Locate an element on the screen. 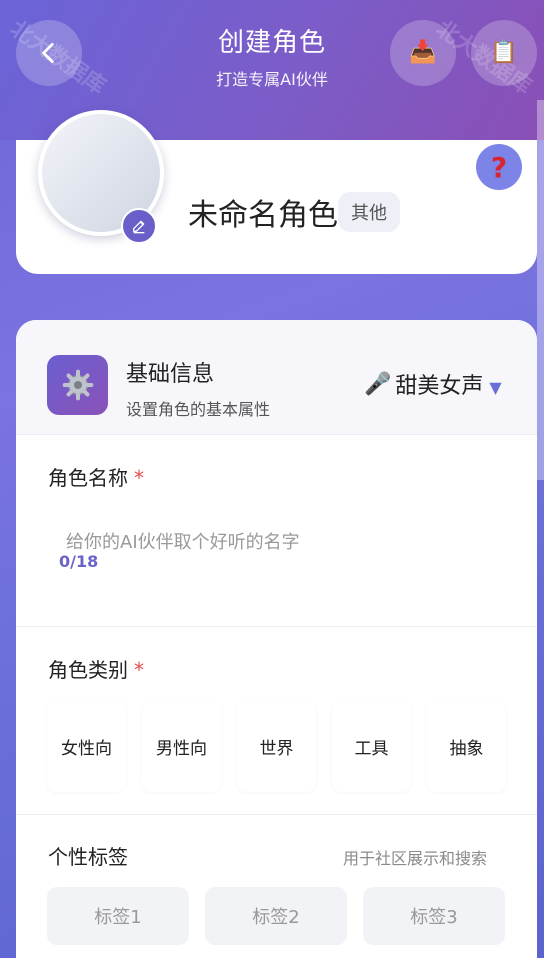 The image size is (544, 958). name-input is located at coordinates (278, 542).